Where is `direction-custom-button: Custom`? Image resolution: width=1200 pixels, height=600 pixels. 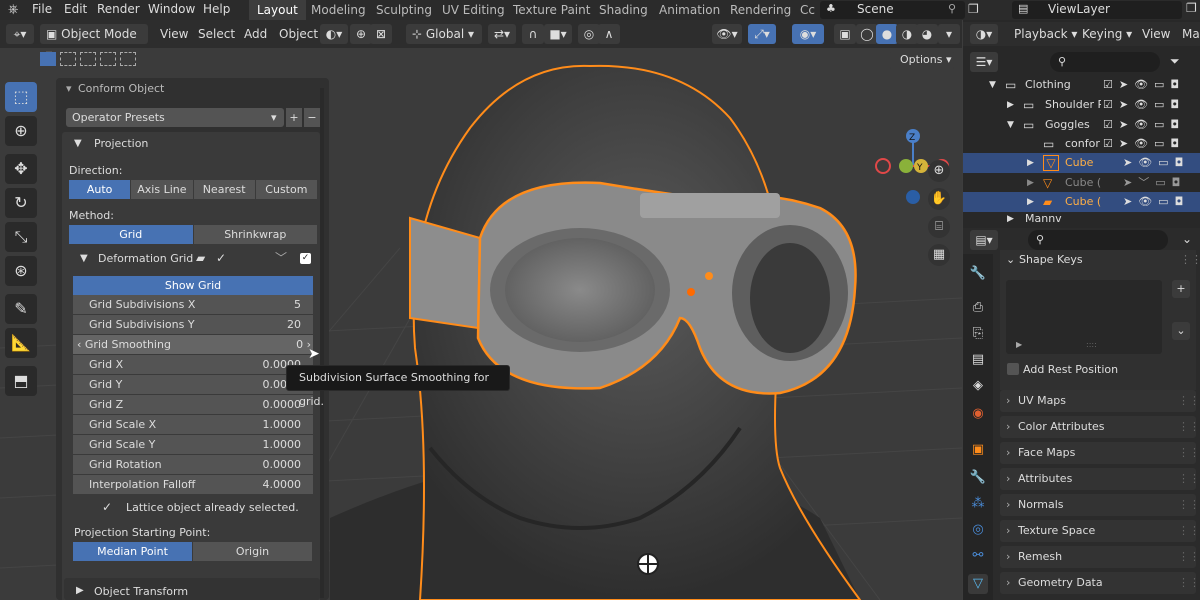
direction-custom-button: Custom is located at coordinates (286, 189).